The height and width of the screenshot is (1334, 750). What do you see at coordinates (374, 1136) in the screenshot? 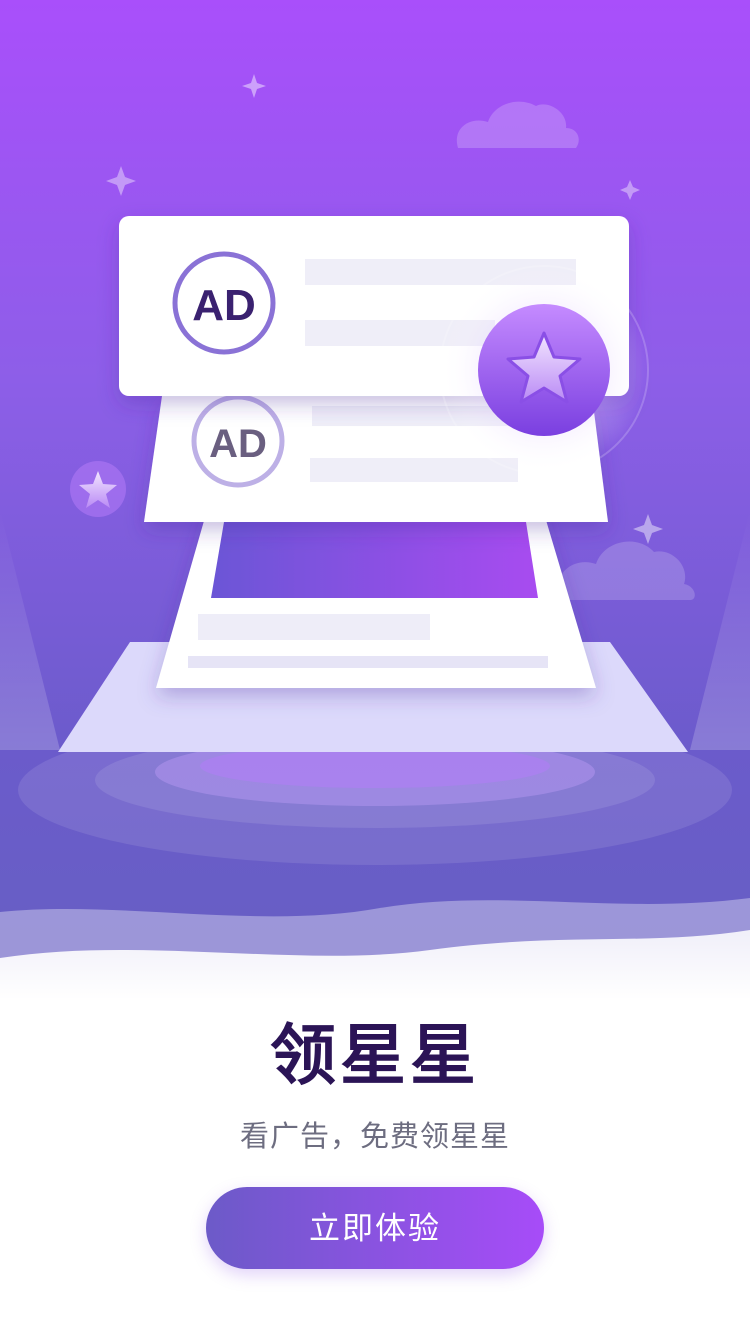
I see `page-subtitle: 看广告，免费领星星` at bounding box center [374, 1136].